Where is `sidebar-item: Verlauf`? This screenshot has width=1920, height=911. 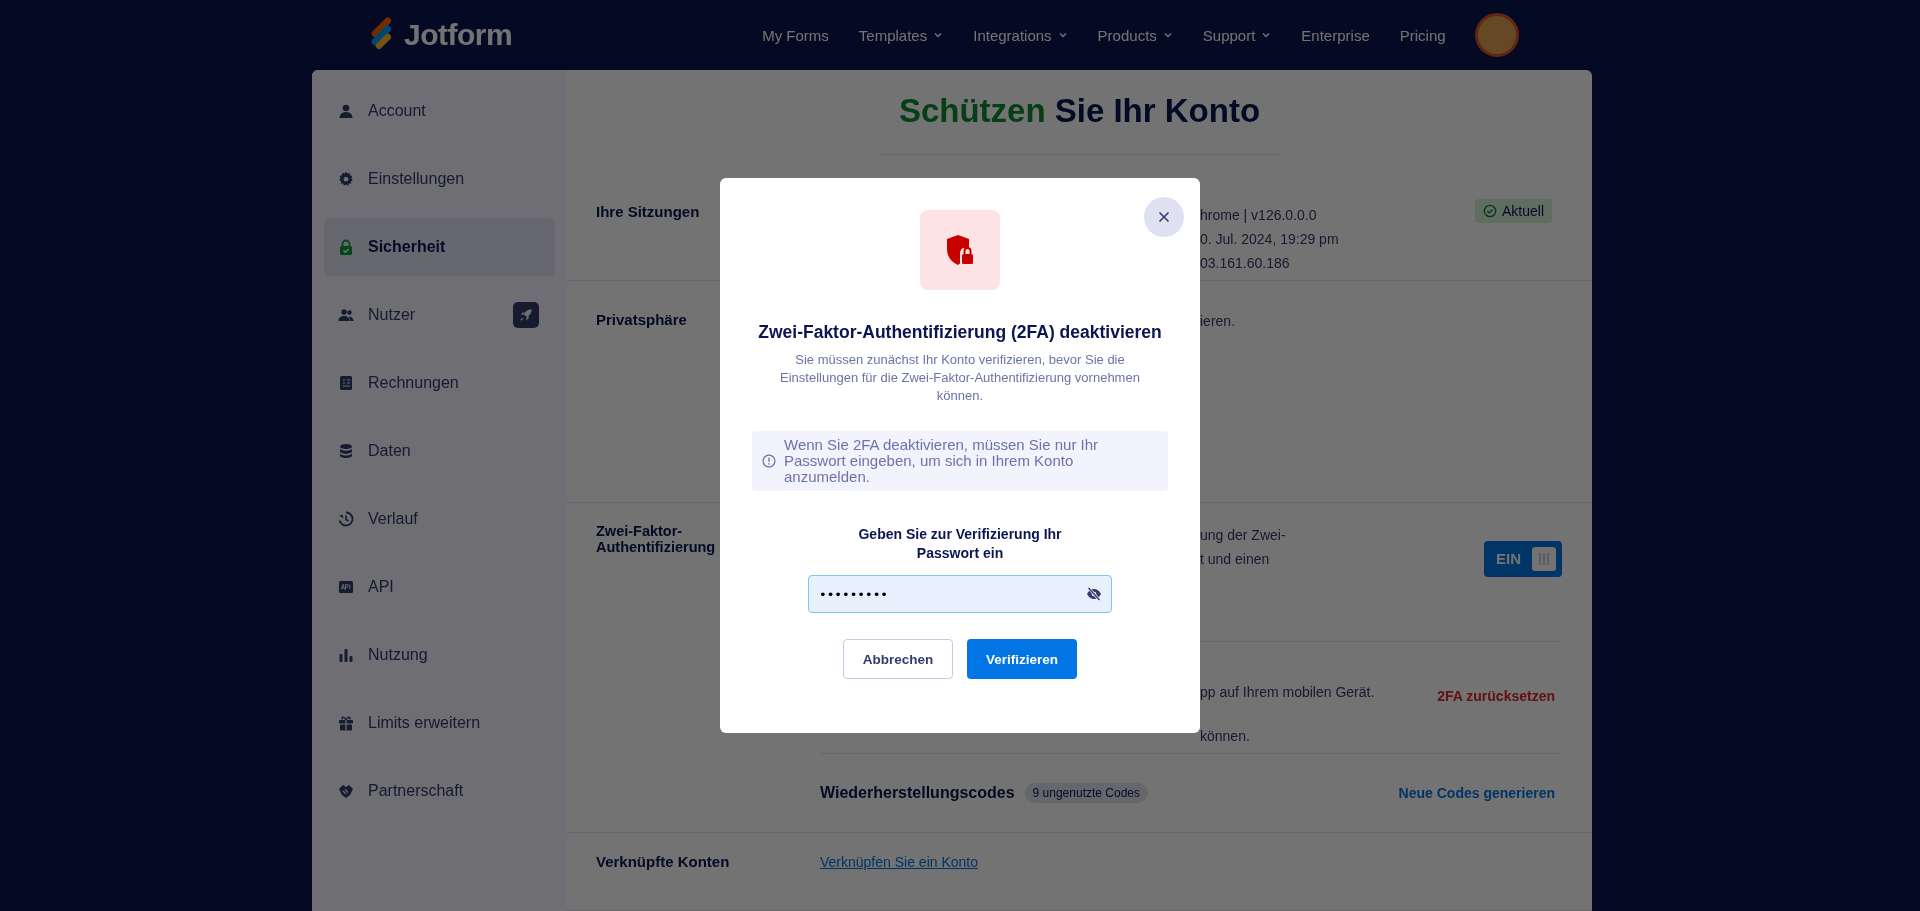
sidebar-item: Verlauf is located at coordinates (439, 519).